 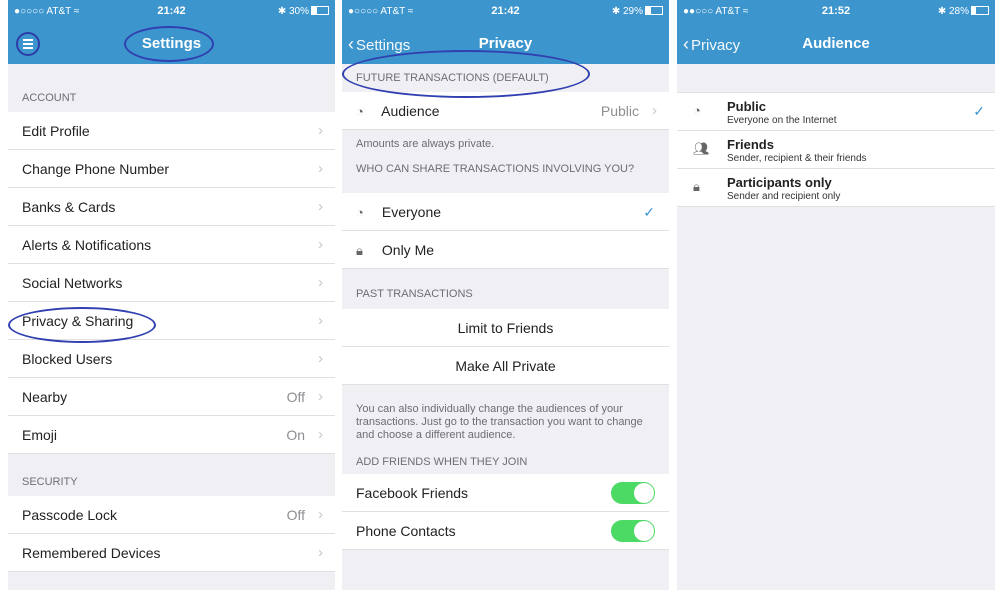 I want to click on battery: ✱ 29%, so click(x=637, y=11).